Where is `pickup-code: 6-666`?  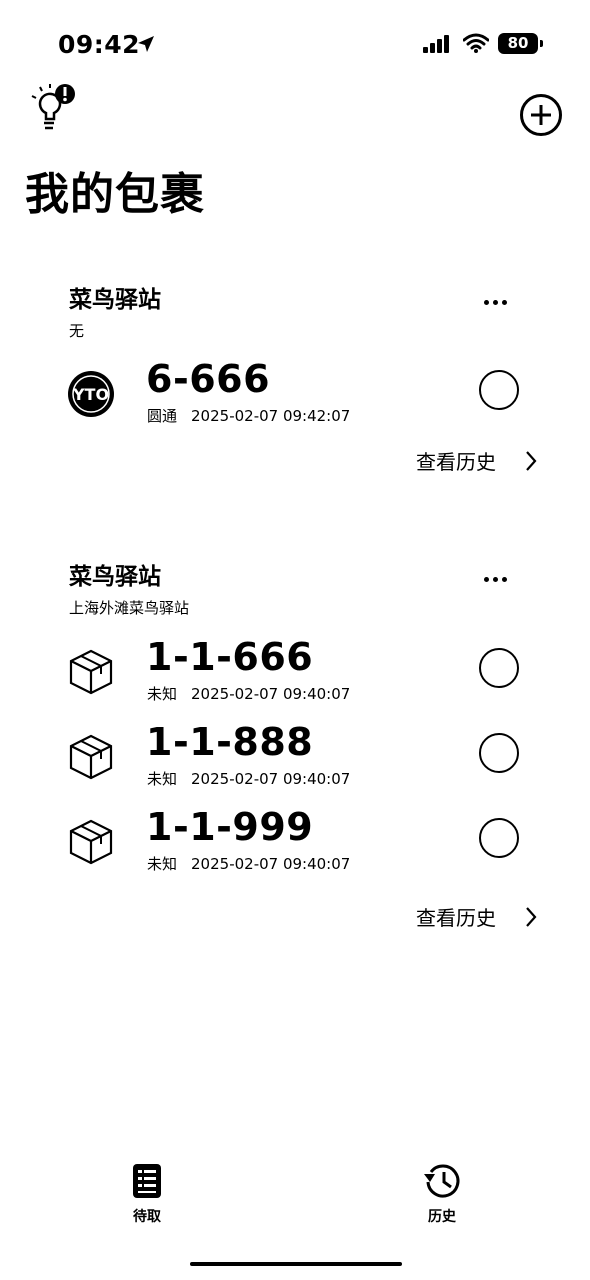 pickup-code: 6-666 is located at coordinates (208, 379).